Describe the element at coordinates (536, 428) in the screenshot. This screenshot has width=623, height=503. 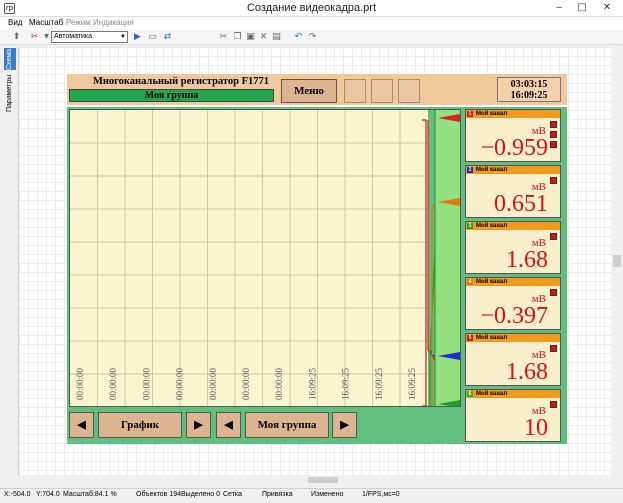
I see `channel-value: 10` at that location.